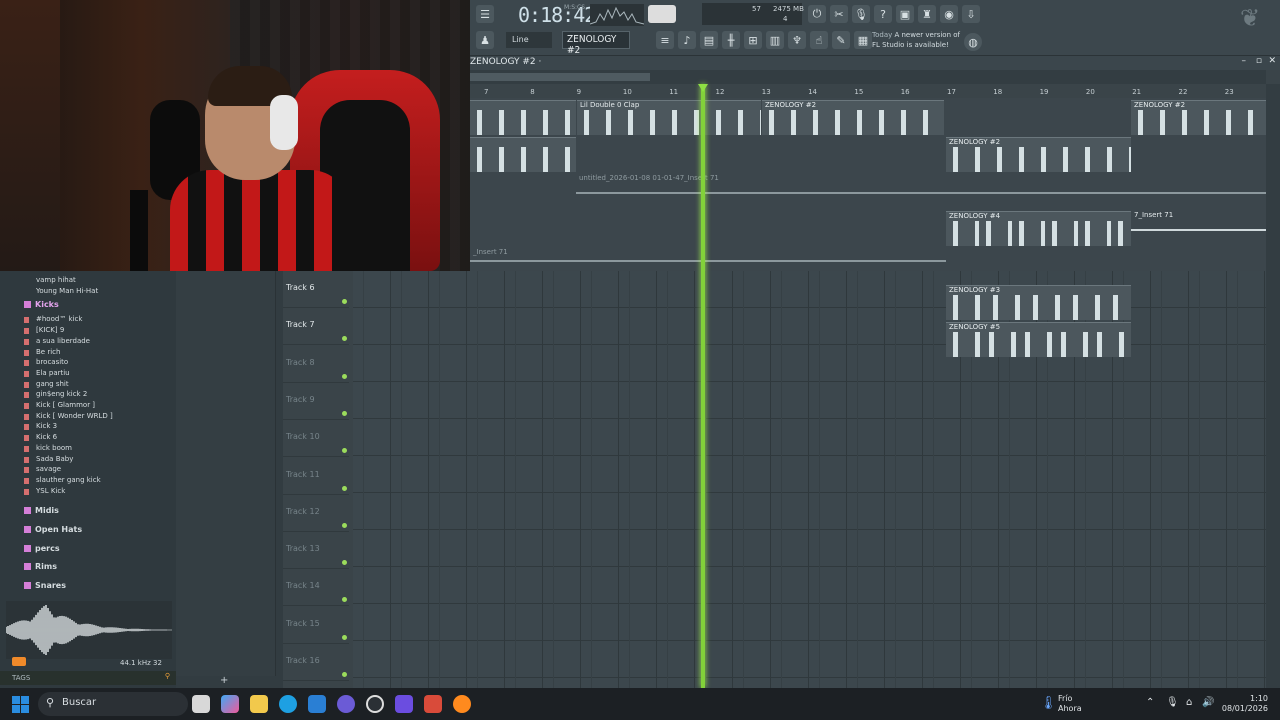 Image resolution: width=1280 pixels, height=720 pixels. What do you see at coordinates (230, 704) in the screenshot?
I see `copilot-icon` at bounding box center [230, 704].